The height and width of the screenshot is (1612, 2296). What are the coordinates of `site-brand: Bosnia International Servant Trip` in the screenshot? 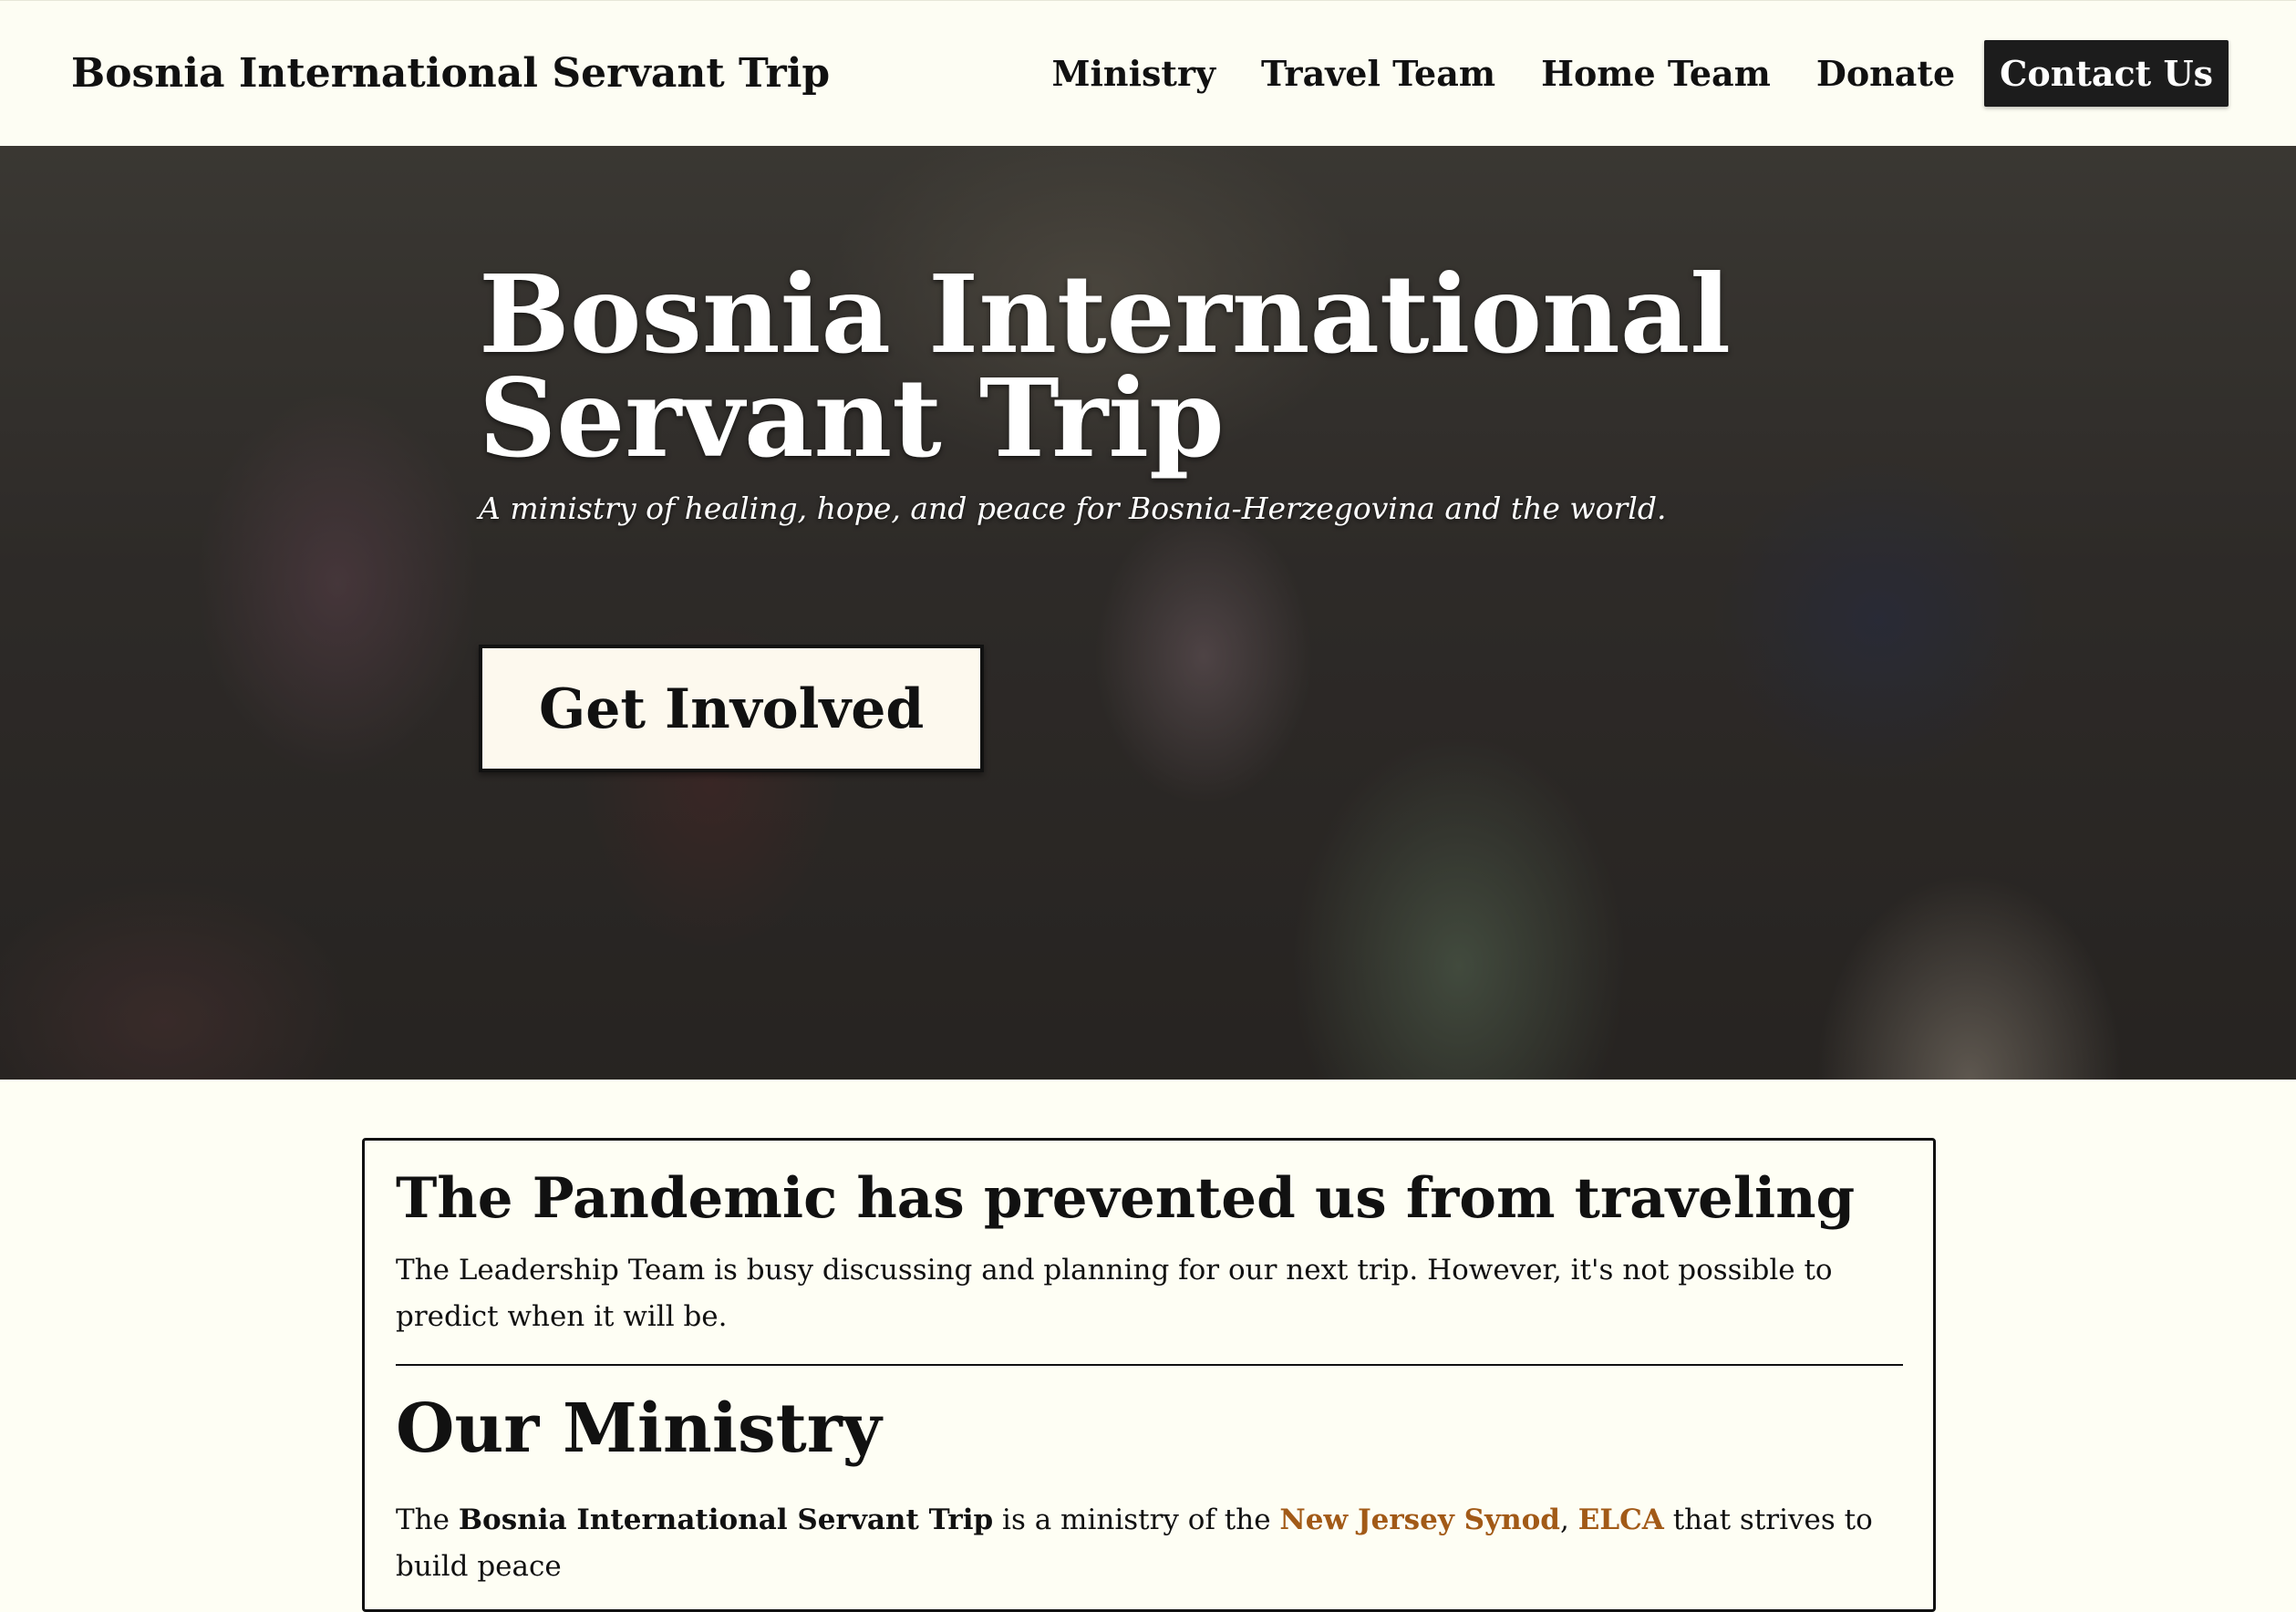 It's located at (450, 73).